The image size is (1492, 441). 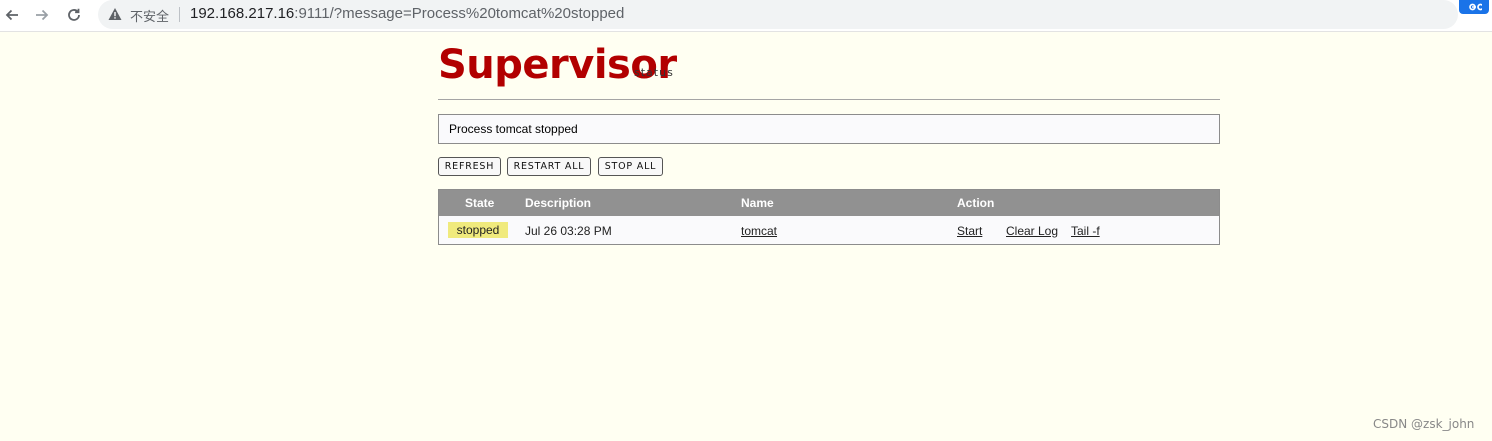 What do you see at coordinates (759, 231) in the screenshot?
I see `process-name-link: tomcat` at bounding box center [759, 231].